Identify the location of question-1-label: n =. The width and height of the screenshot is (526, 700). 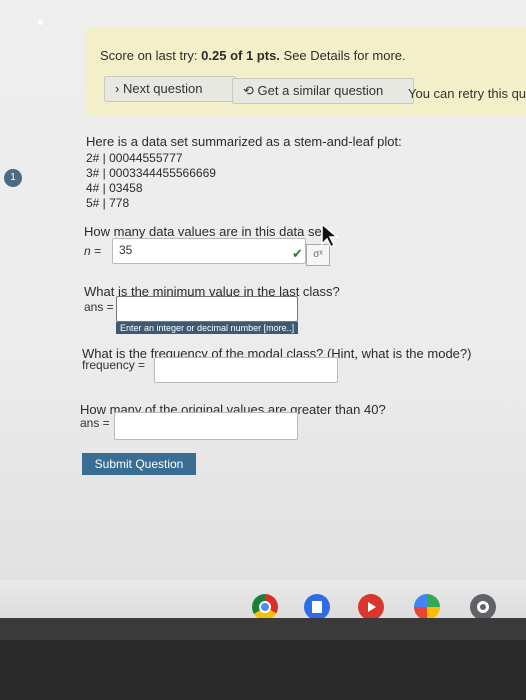
(93, 251).